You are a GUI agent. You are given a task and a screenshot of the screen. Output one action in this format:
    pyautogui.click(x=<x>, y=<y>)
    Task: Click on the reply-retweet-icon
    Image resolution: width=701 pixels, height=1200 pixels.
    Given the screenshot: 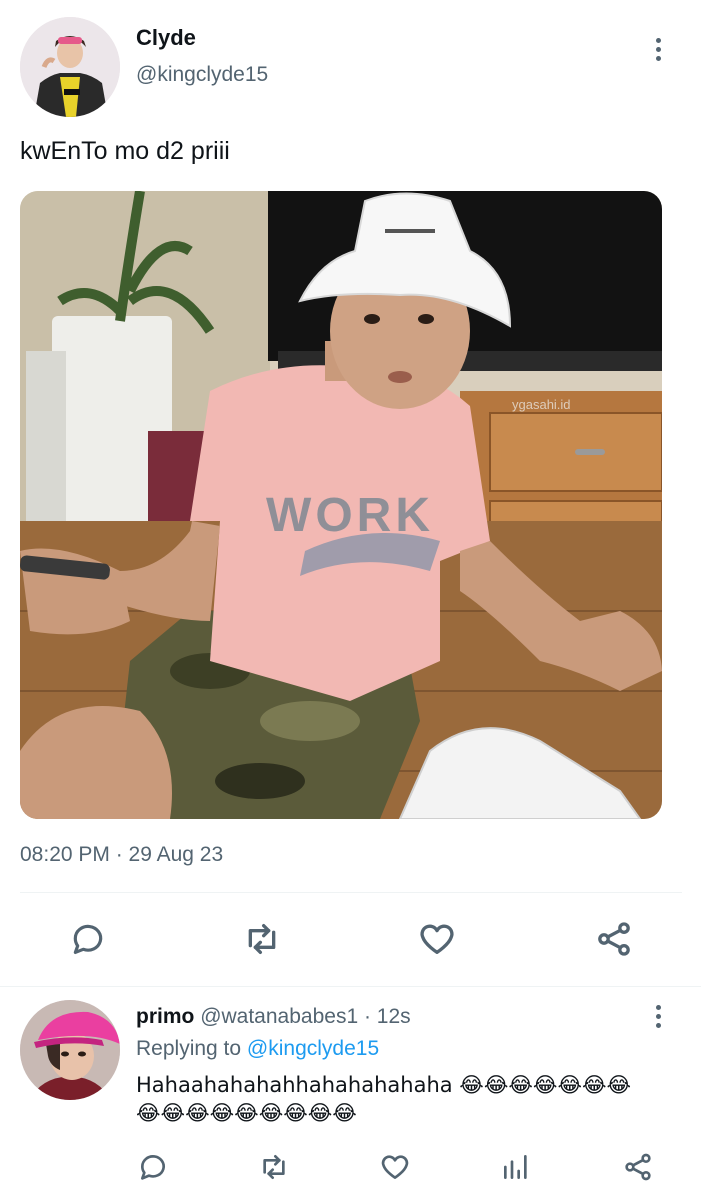 What is the action you would take?
    pyautogui.click(x=274, y=1167)
    